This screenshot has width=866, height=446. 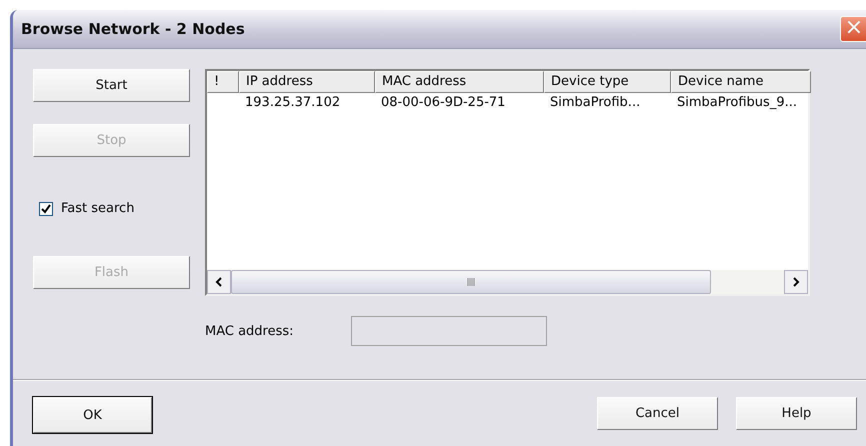 I want to click on start-button: Start, so click(x=111, y=85).